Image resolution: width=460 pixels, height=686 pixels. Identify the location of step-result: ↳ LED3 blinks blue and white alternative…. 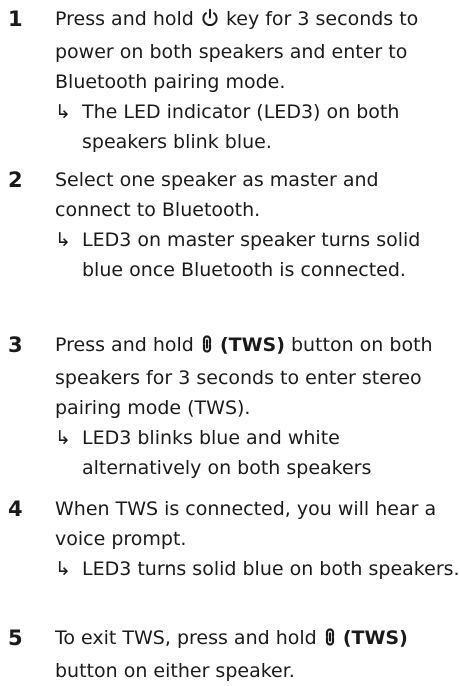
(257, 453).